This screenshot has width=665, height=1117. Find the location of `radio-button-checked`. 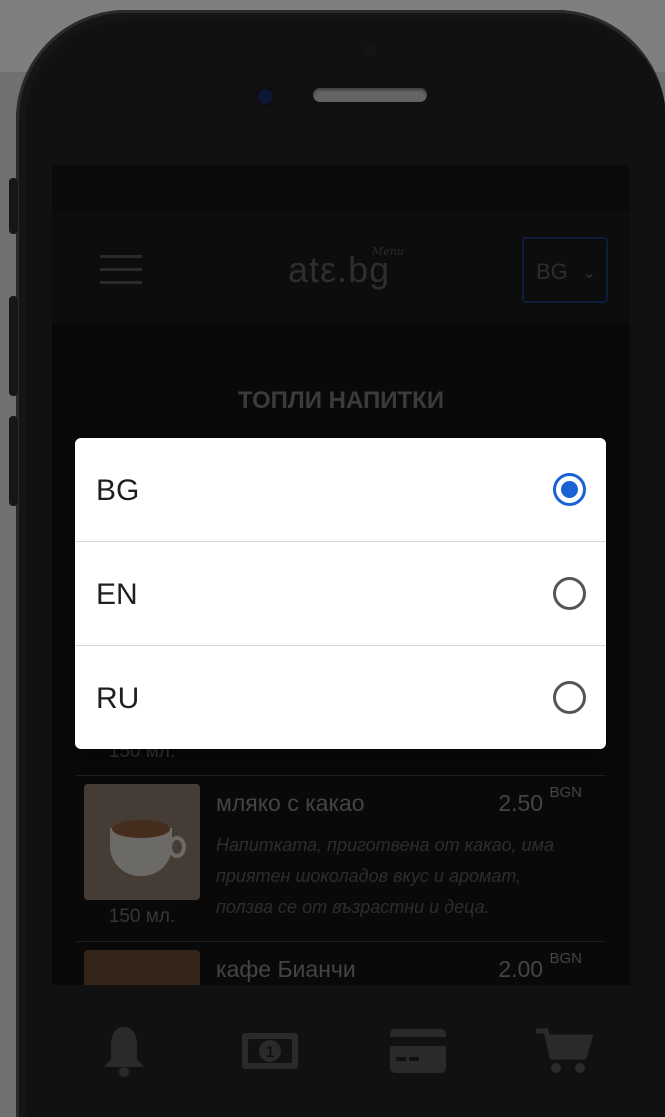

radio-button-checked is located at coordinates (569, 489).